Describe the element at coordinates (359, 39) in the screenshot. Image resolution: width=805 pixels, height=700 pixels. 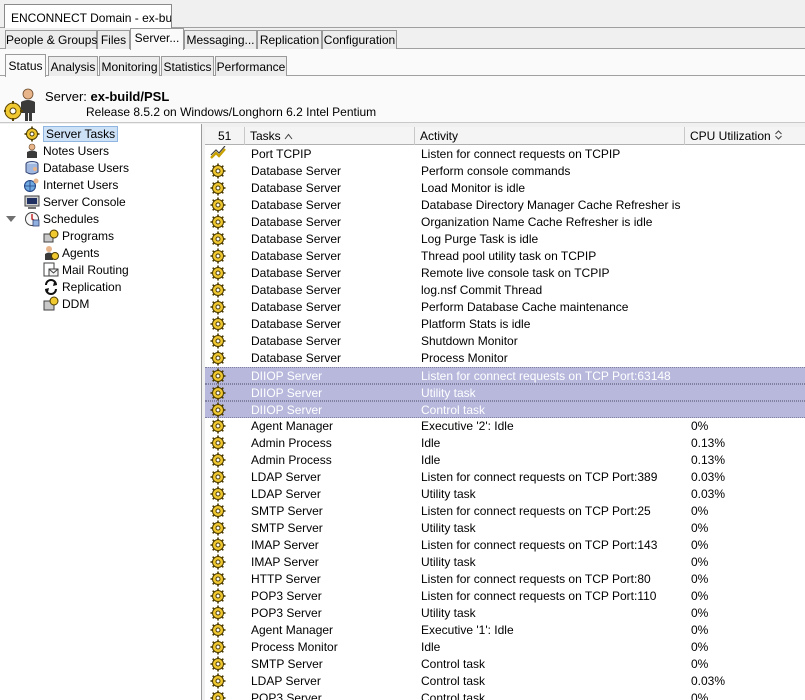
I see `tab-configuration: Configuration` at that location.